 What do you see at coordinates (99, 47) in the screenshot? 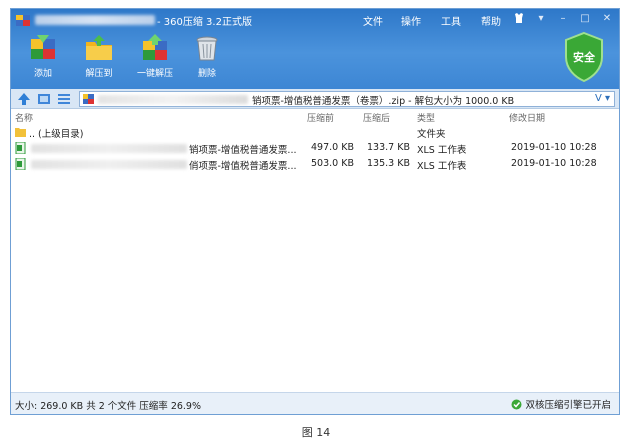
I see `extract-folder-icon` at bounding box center [99, 47].